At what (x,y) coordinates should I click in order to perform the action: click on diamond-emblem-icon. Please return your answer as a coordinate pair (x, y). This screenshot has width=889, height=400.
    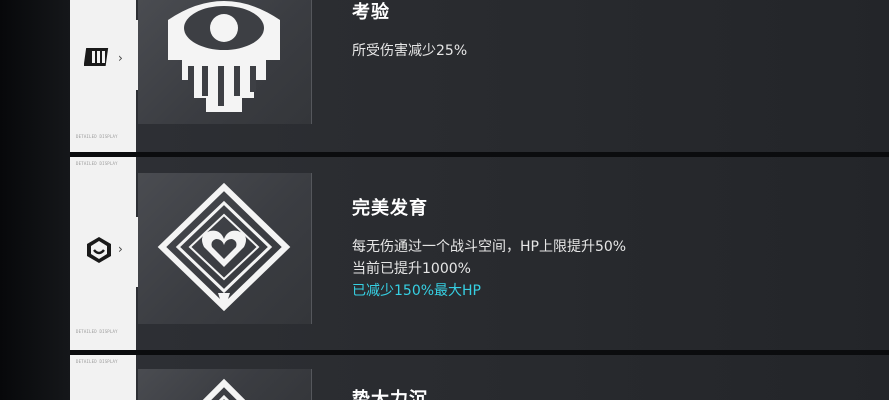
    Looking at the image, I should click on (224, 389).